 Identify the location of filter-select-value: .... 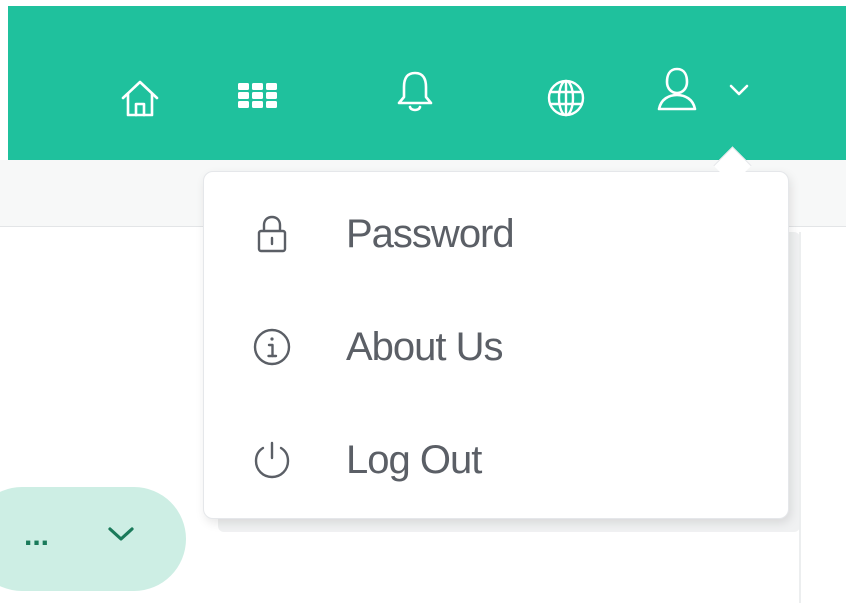
(37, 535).